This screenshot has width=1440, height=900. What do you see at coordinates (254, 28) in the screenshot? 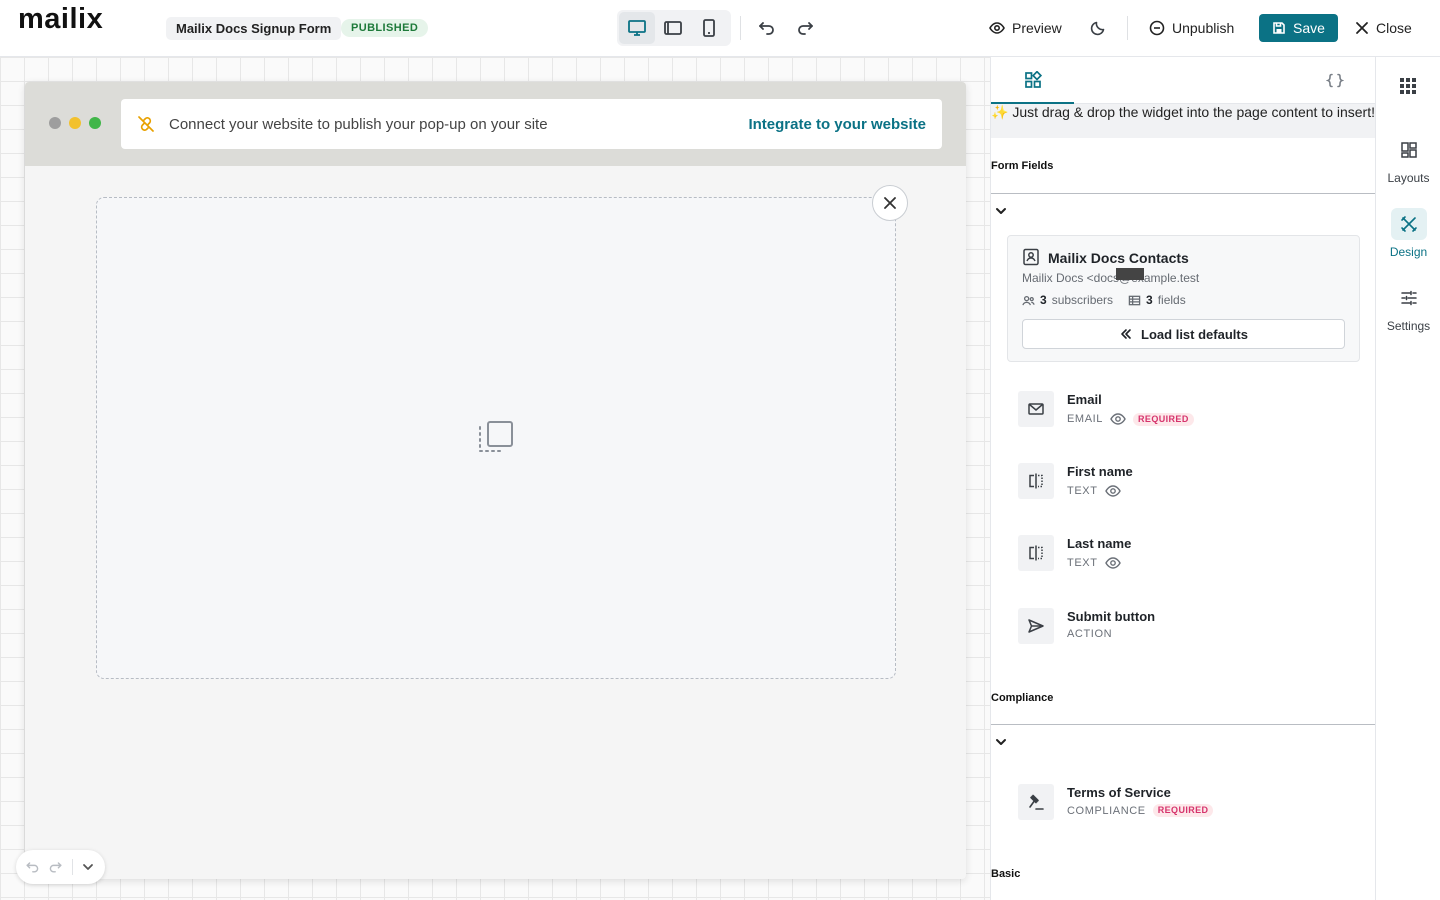
I see `form-name: Mailix Docs Signup Form` at bounding box center [254, 28].